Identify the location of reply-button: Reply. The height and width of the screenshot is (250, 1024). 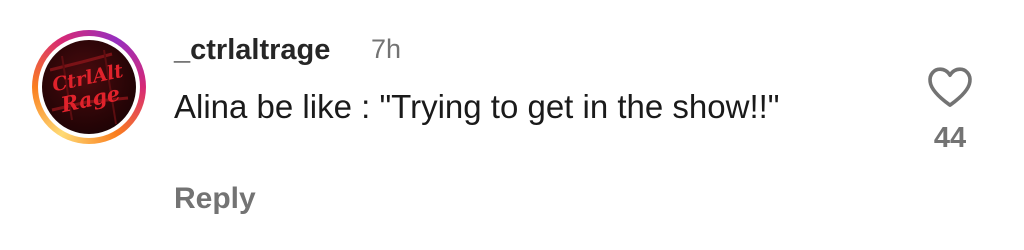
(215, 199).